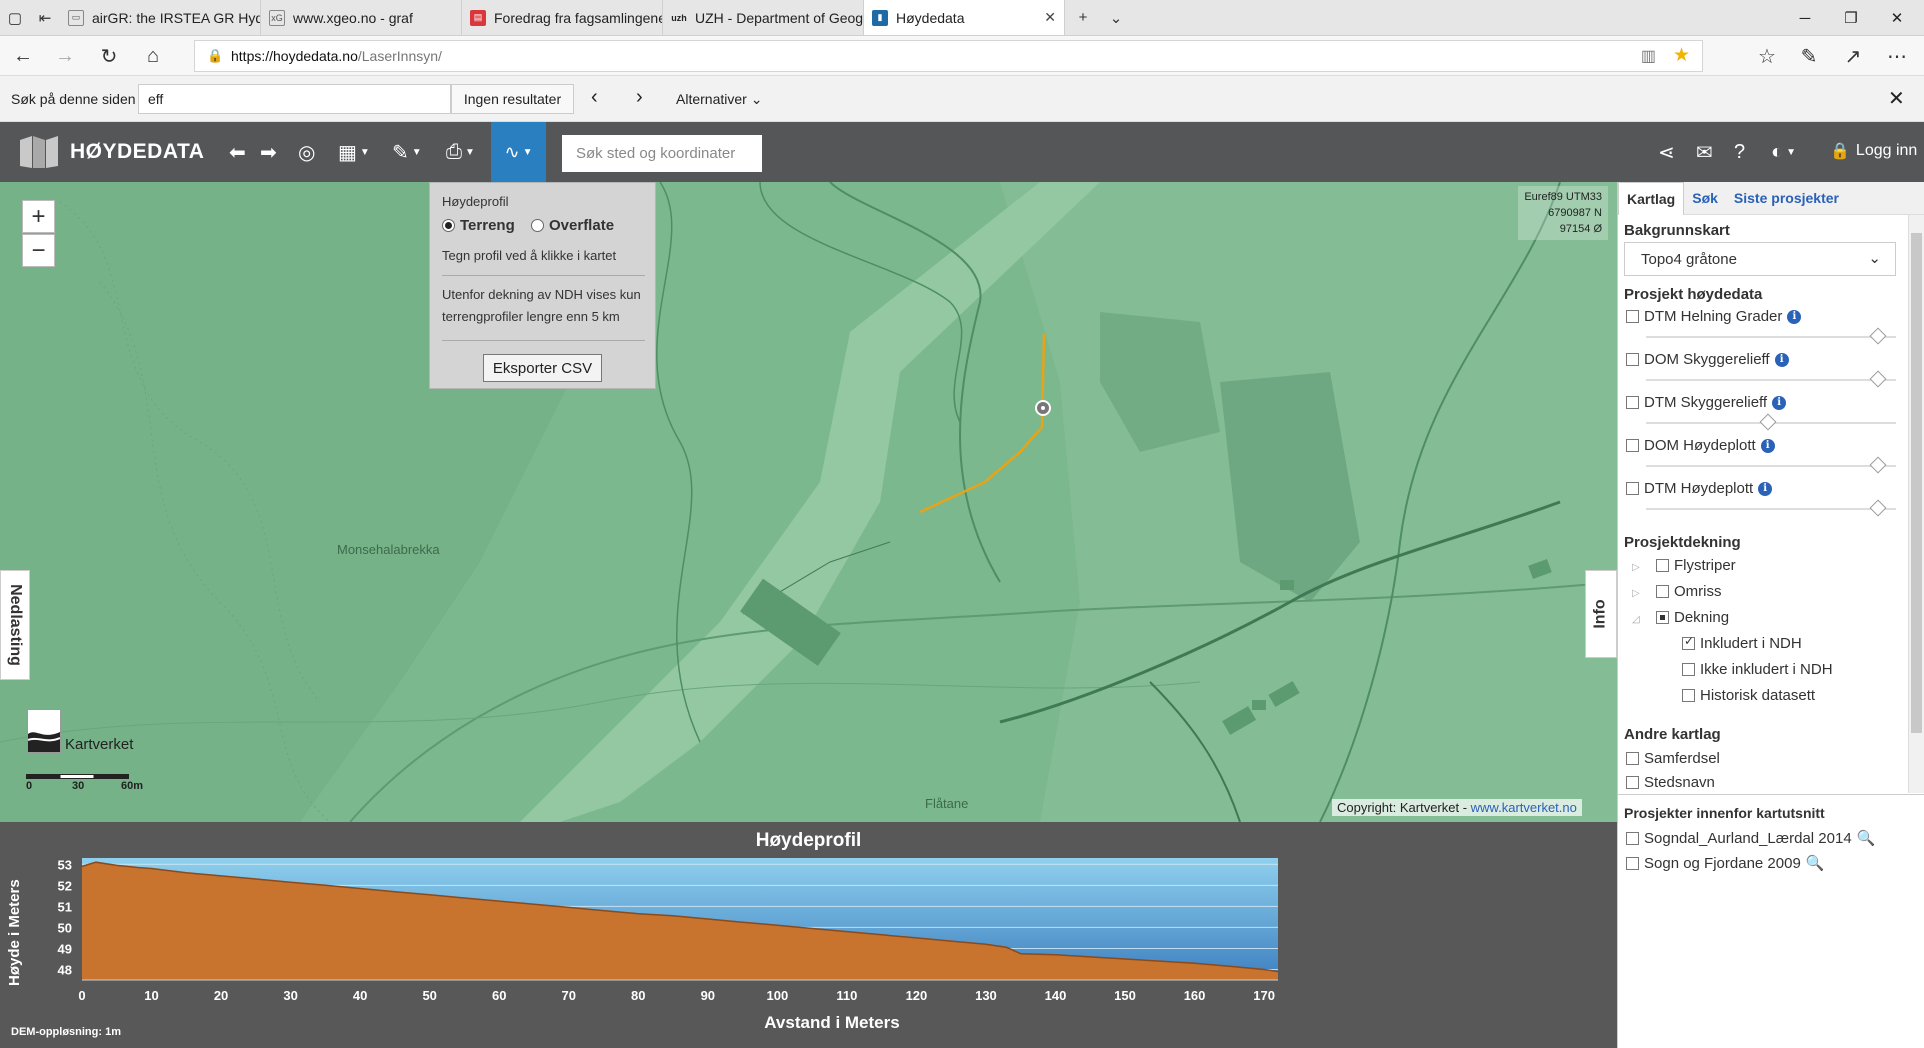 The height and width of the screenshot is (1048, 1924). Describe the element at coordinates (1805, 18) in the screenshot. I see `minimize-icon: ─` at that location.